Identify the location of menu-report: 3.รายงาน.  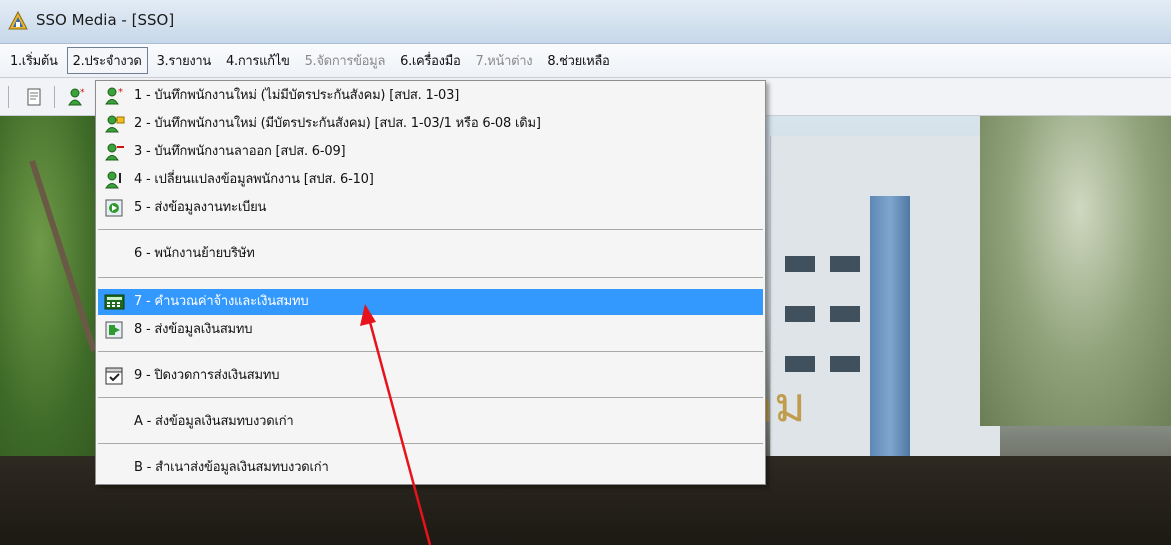
(184, 60).